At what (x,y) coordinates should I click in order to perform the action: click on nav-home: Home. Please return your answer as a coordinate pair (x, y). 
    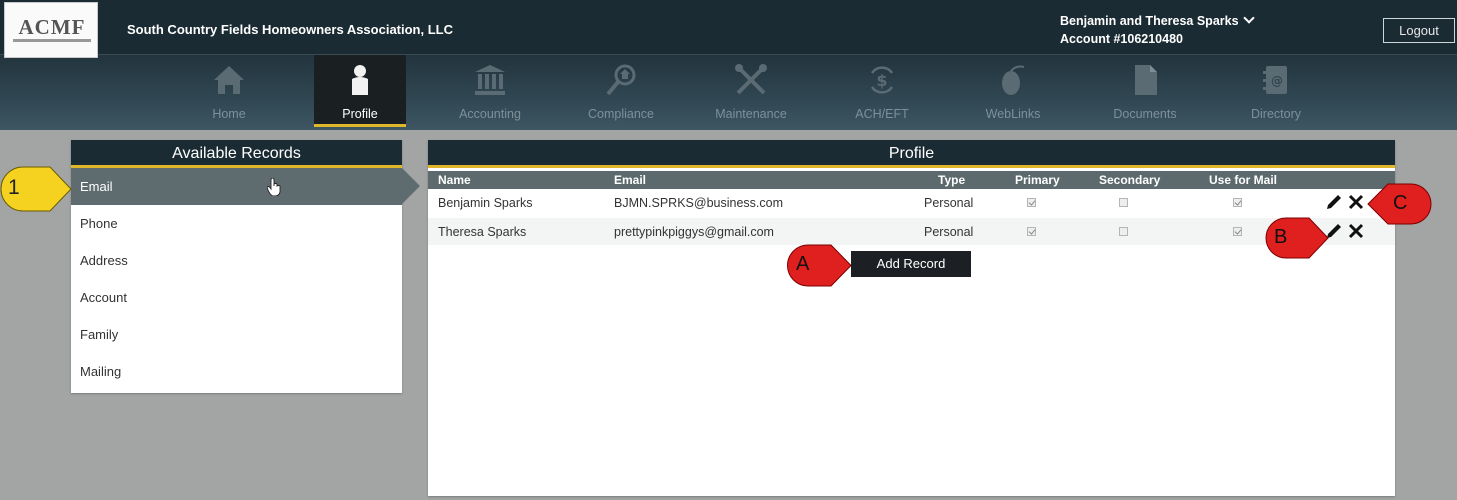
    Looking at the image, I should click on (229, 91).